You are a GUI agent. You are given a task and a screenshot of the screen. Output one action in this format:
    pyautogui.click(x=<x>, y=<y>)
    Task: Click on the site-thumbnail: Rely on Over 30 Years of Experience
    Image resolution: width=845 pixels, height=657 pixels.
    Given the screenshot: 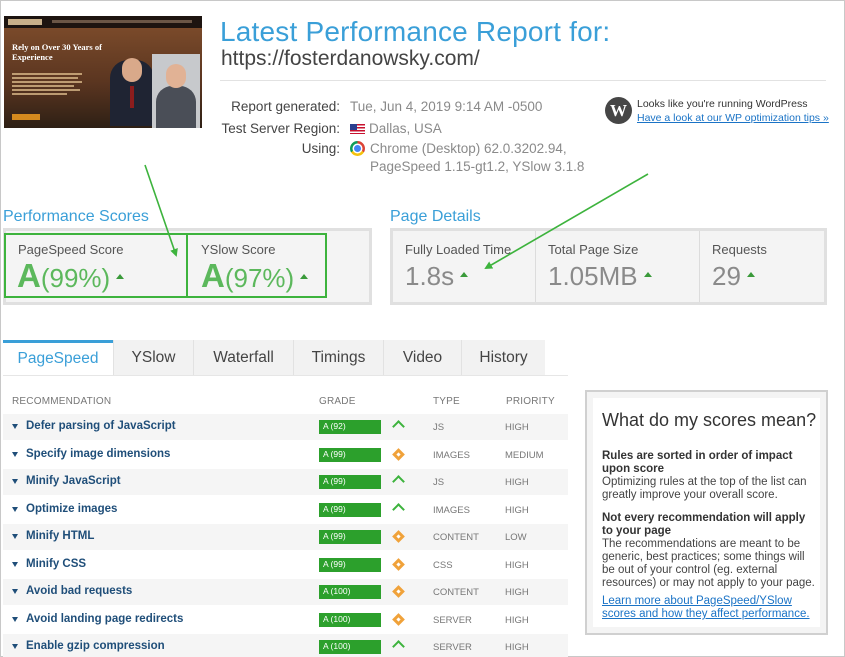 What is the action you would take?
    pyautogui.click(x=103, y=72)
    